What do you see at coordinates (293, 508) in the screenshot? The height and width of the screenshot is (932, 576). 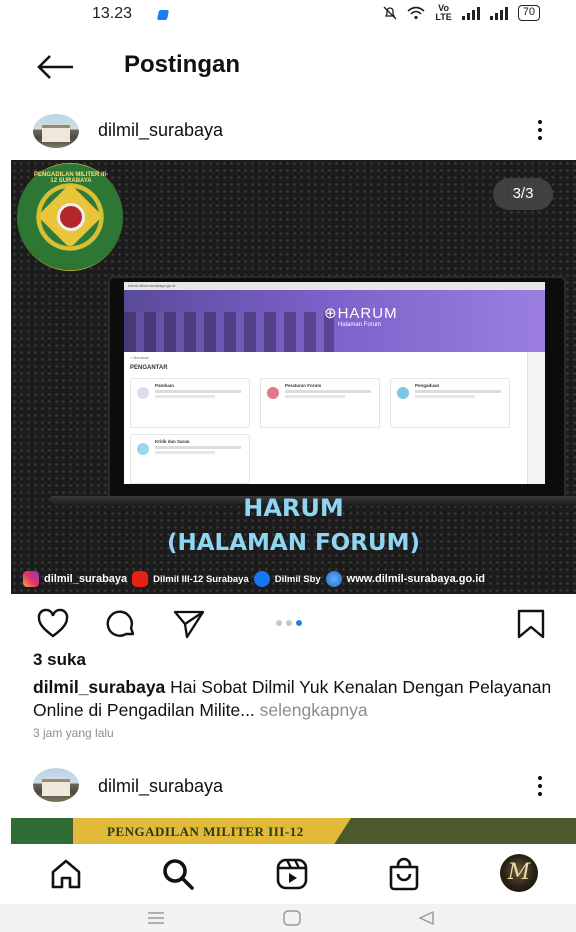 I see `headline-harum: HARUM` at bounding box center [293, 508].